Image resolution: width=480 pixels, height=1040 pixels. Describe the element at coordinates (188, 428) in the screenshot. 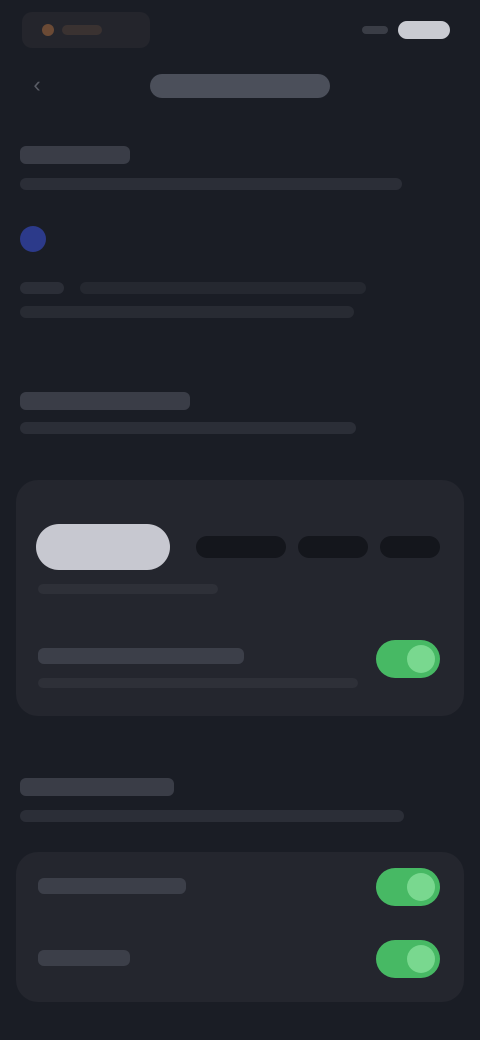

I see `section-2-description` at that location.